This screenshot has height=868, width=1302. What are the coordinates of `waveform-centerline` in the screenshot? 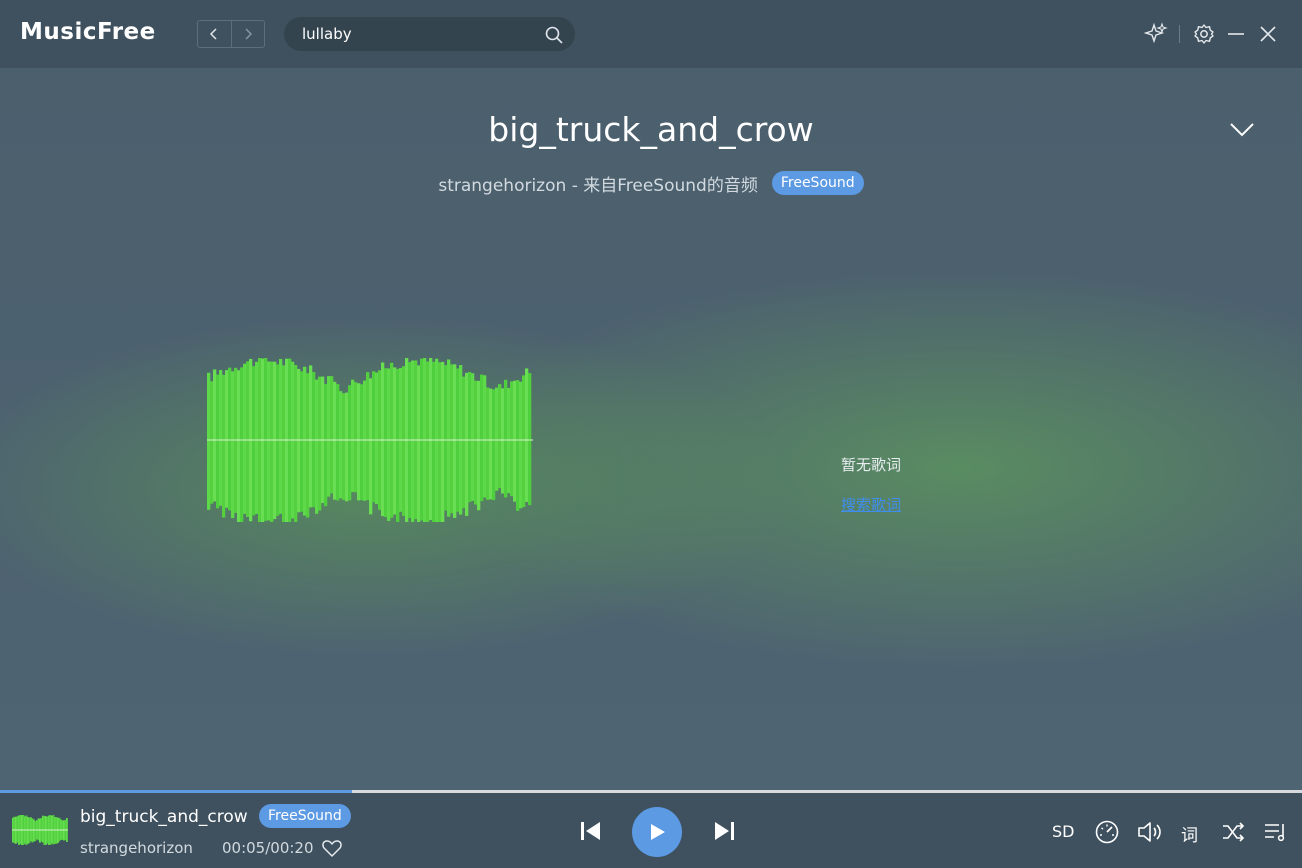 It's located at (40, 830).